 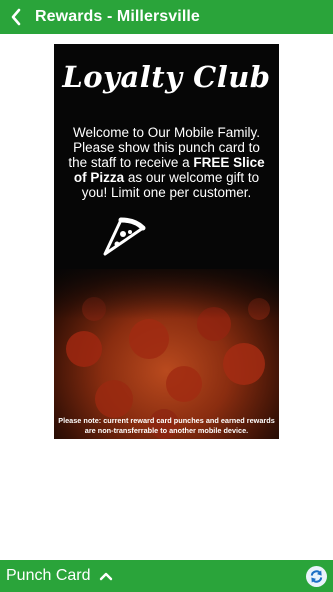 What do you see at coordinates (48, 576) in the screenshot?
I see `punch-card-label: Punch Card` at bounding box center [48, 576].